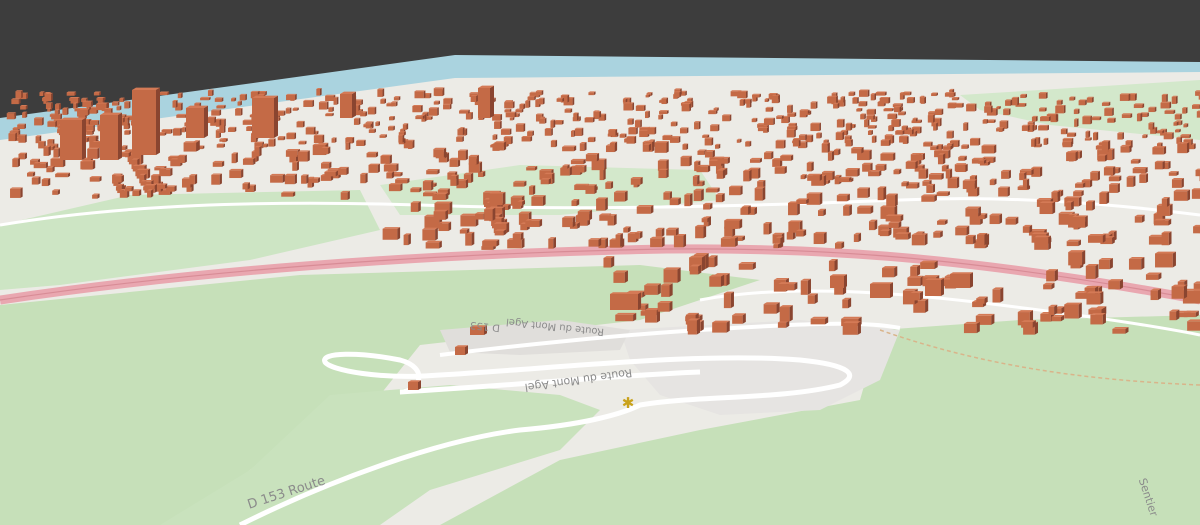  What do you see at coordinates (628, 403) in the screenshot?
I see `viewpoint-icon: ✱` at bounding box center [628, 403].